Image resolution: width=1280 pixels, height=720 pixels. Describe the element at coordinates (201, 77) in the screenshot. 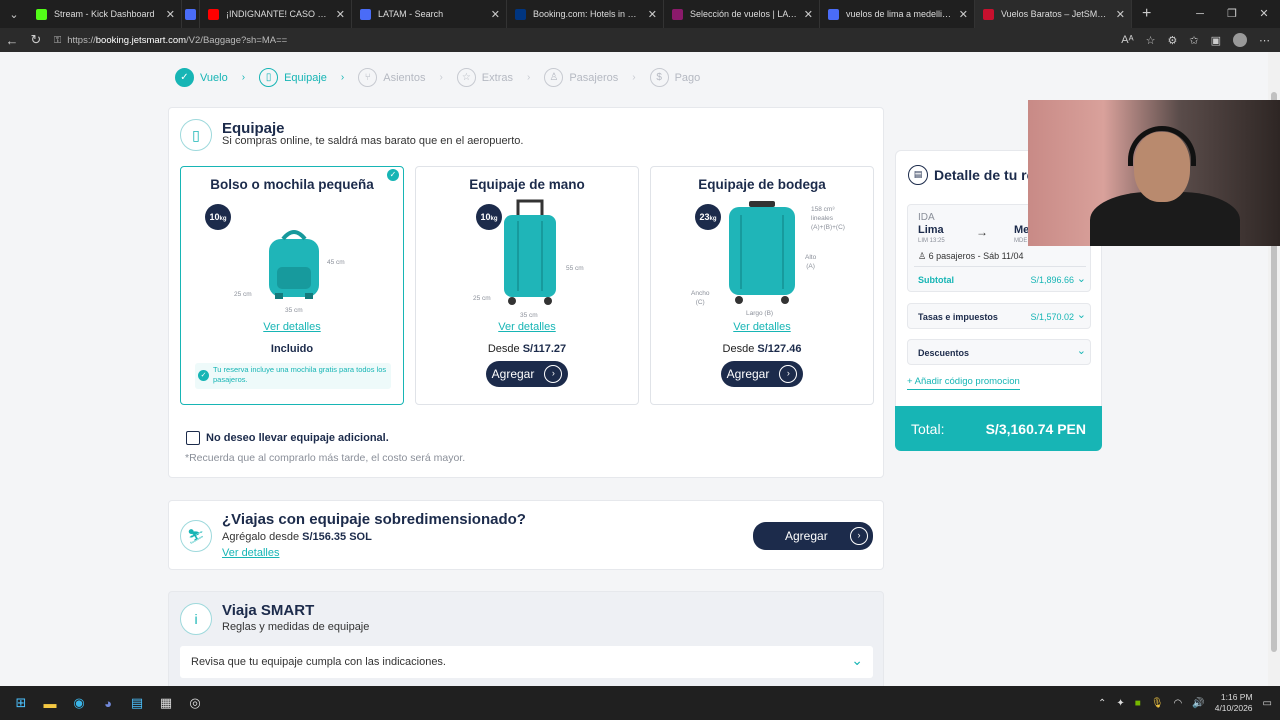

I see `step-vuelo: ✓ Vuelo` at that location.